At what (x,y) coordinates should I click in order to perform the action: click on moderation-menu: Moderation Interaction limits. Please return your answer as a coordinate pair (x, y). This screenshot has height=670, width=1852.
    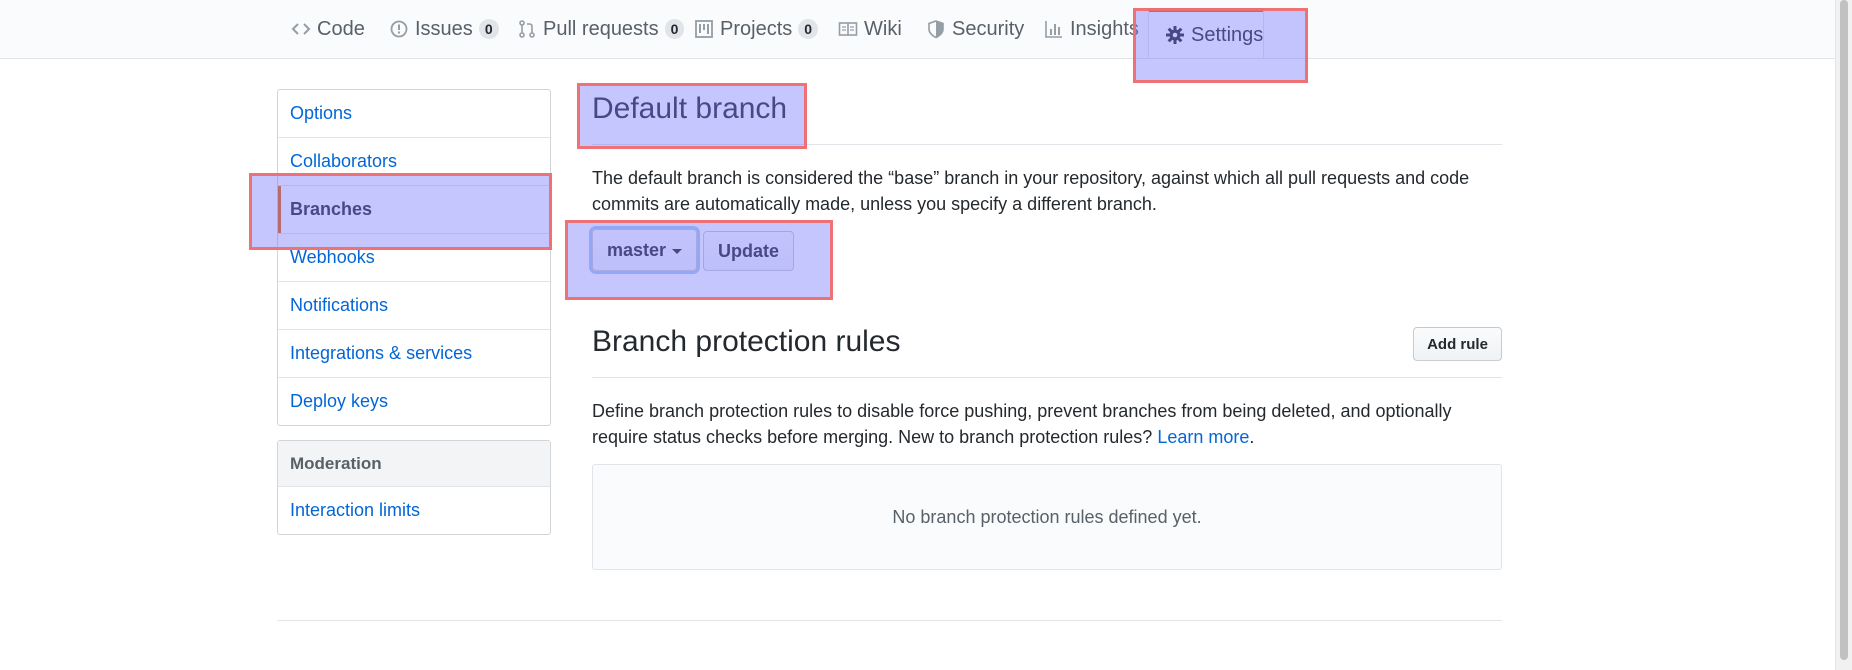
    Looking at the image, I should click on (414, 487).